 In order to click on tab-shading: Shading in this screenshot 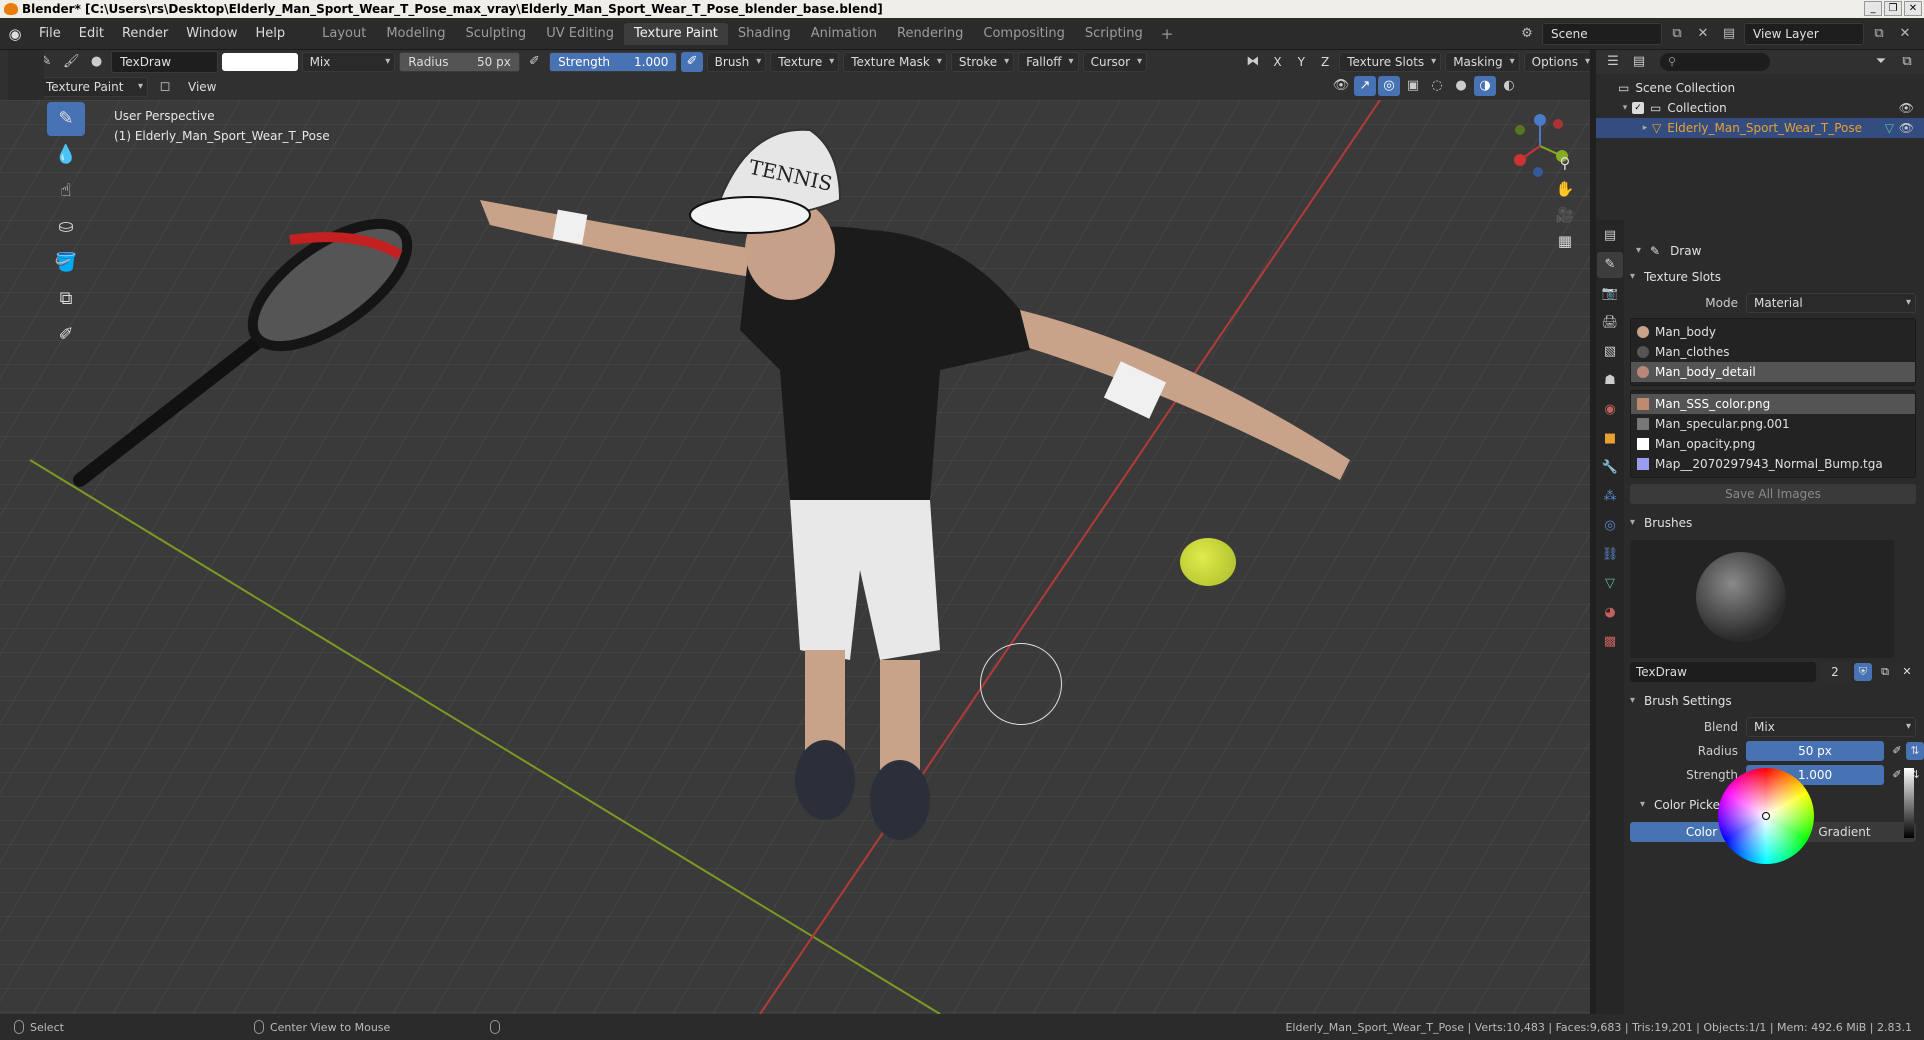, I will do `click(764, 34)`.